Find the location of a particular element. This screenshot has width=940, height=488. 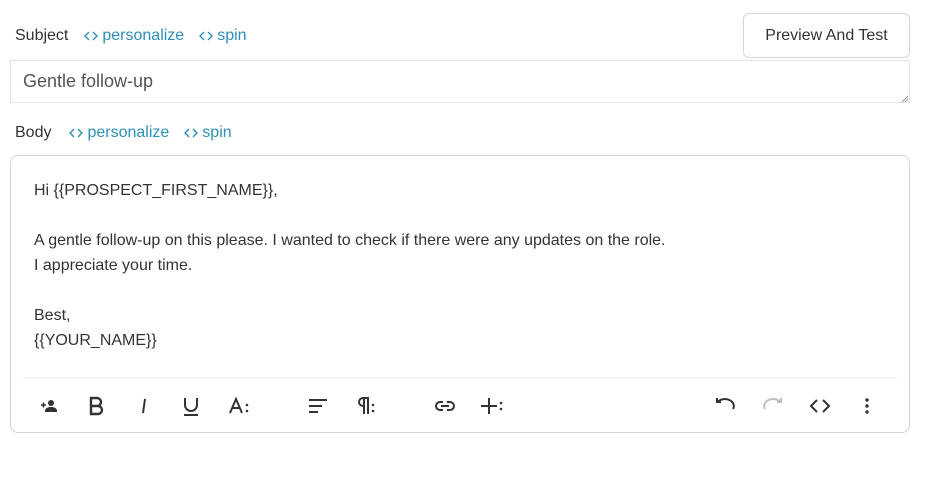

undo-button is located at coordinates (725, 406).